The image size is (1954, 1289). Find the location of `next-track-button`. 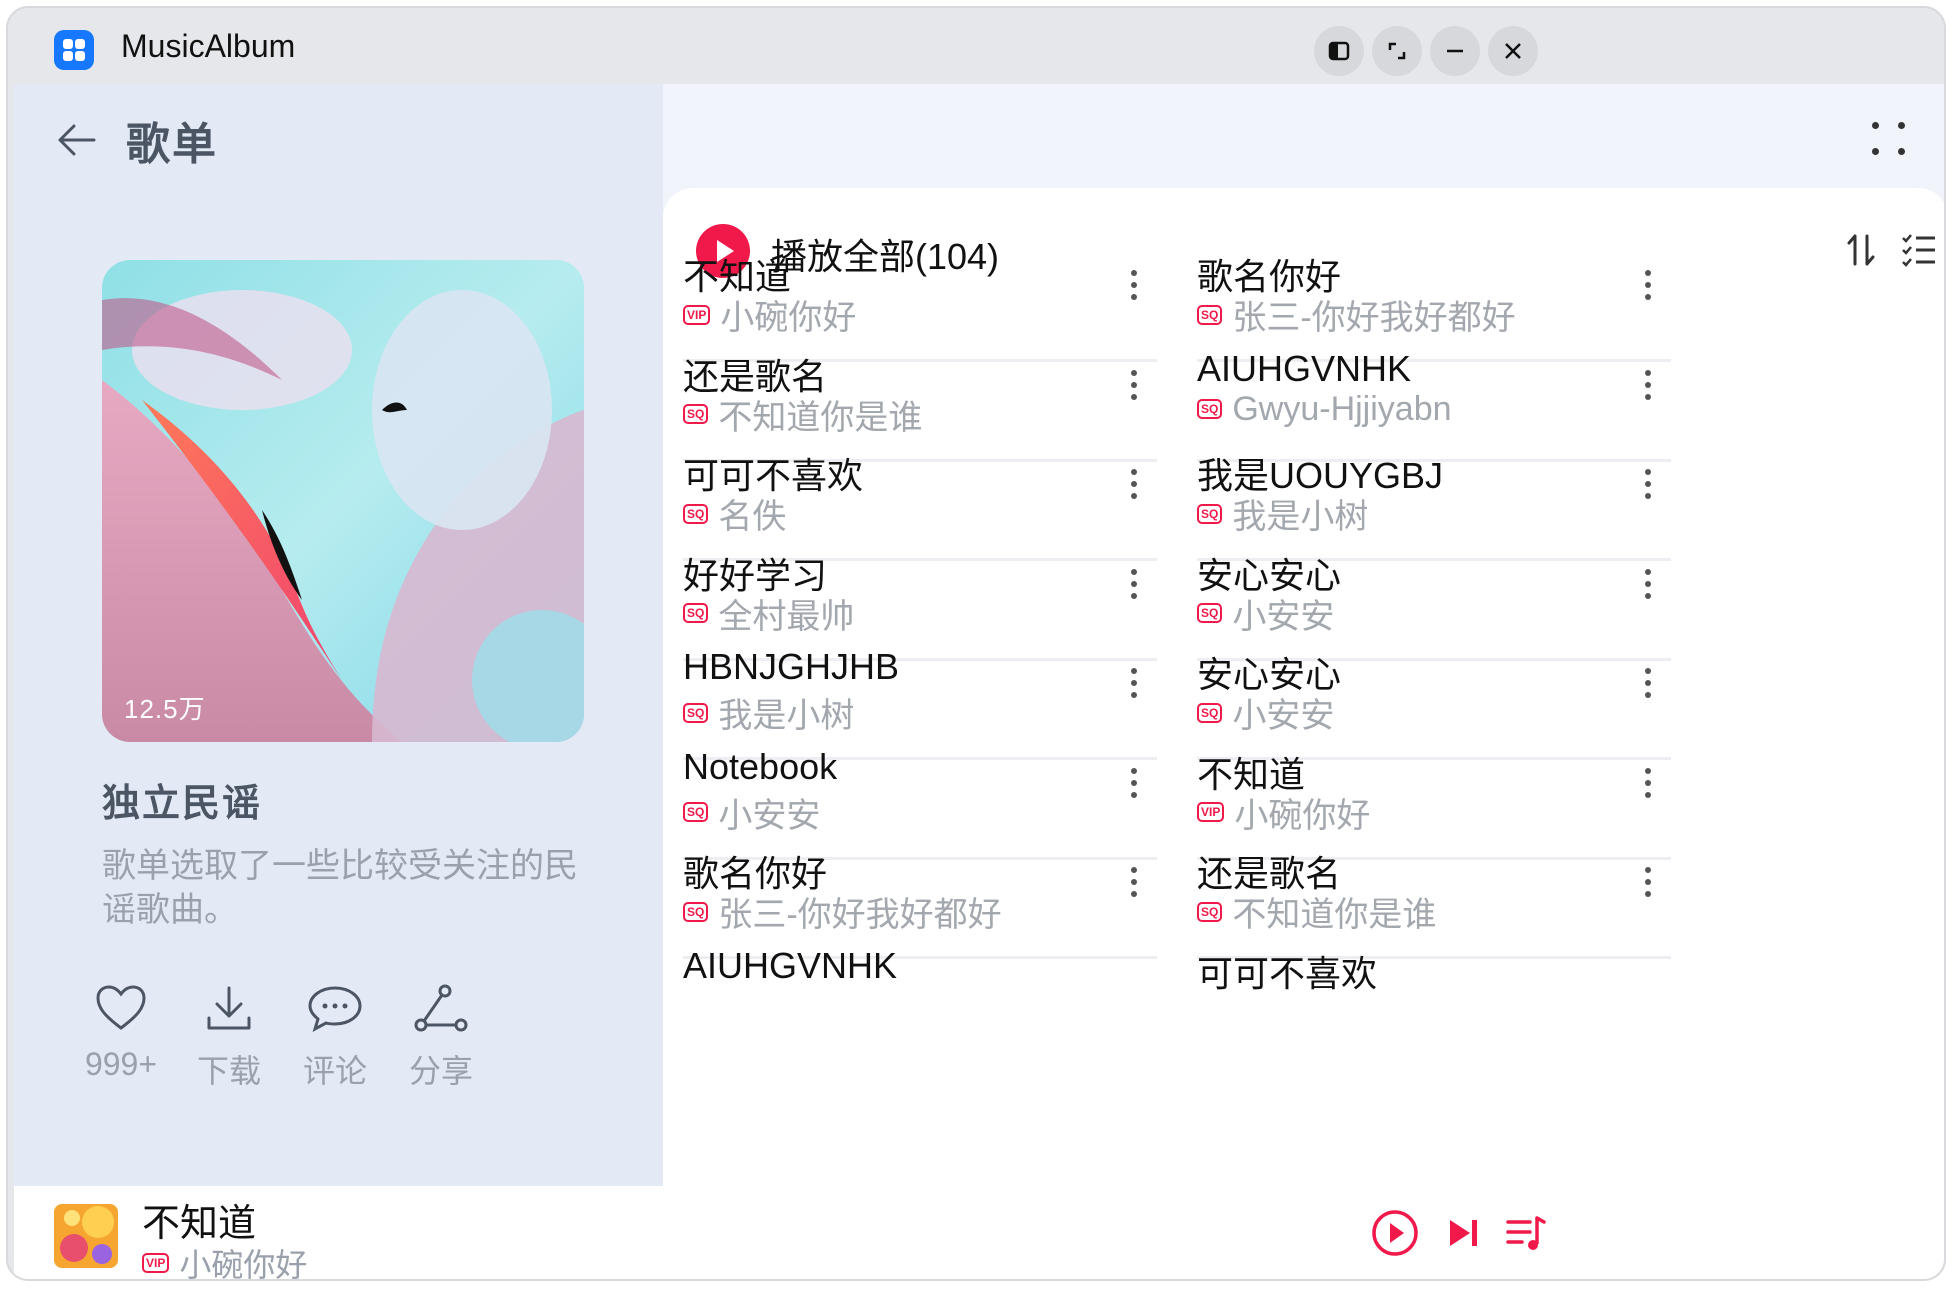

next-track-button is located at coordinates (1464, 1233).